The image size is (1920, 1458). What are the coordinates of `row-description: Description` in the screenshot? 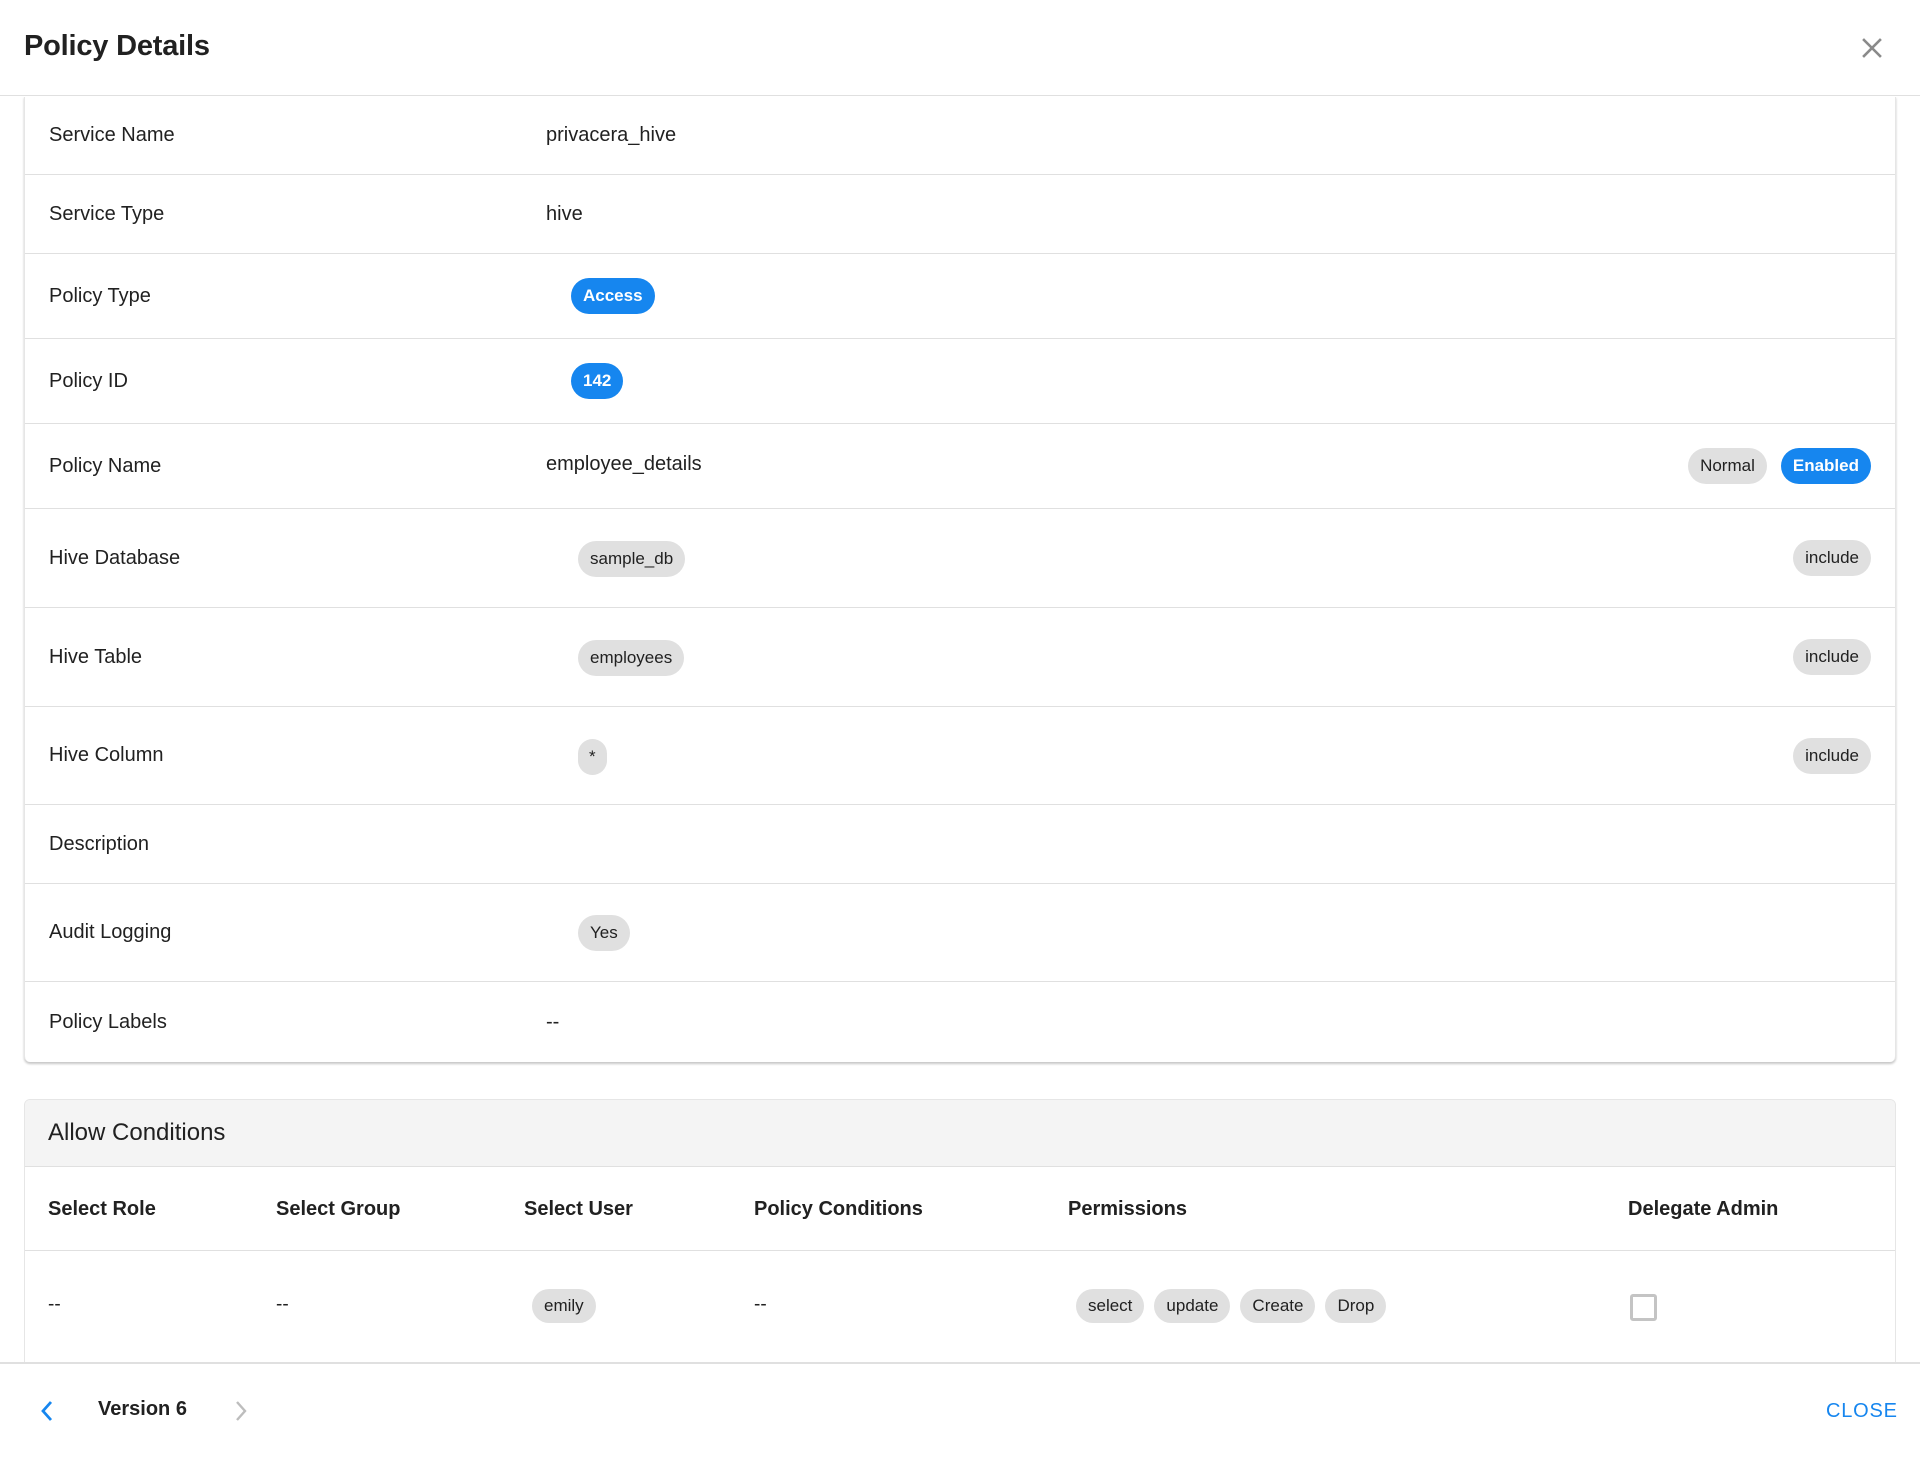 It's located at (960, 844).